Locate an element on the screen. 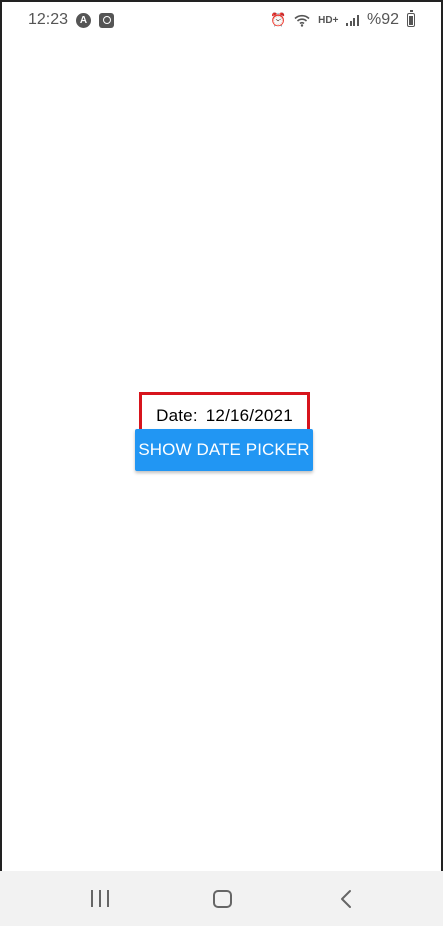 The image size is (443, 926). date-label: Date: is located at coordinates (177, 415).